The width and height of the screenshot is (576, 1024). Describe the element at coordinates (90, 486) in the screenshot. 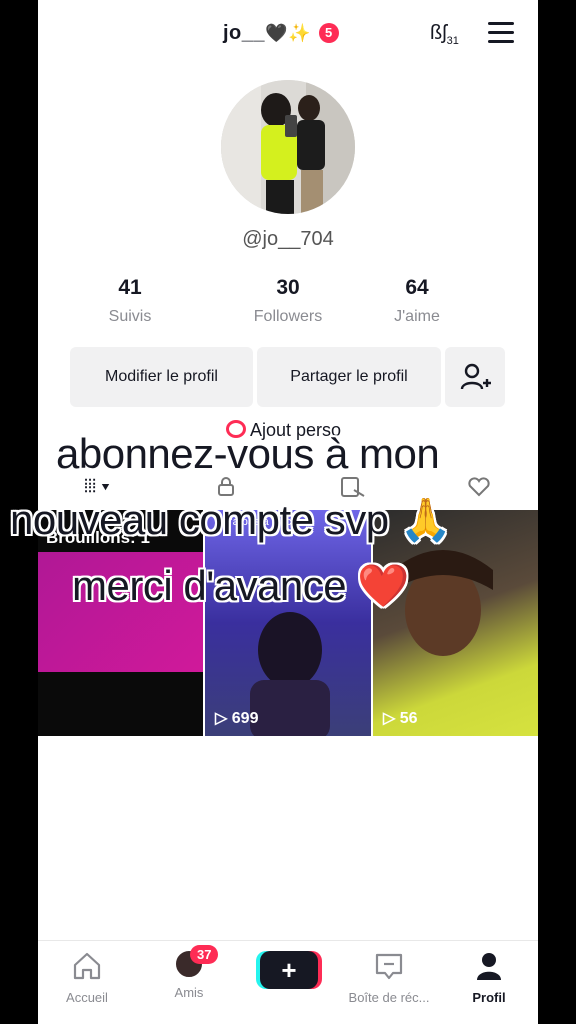

I see `grid-icon: ⦙⦙⦙` at that location.